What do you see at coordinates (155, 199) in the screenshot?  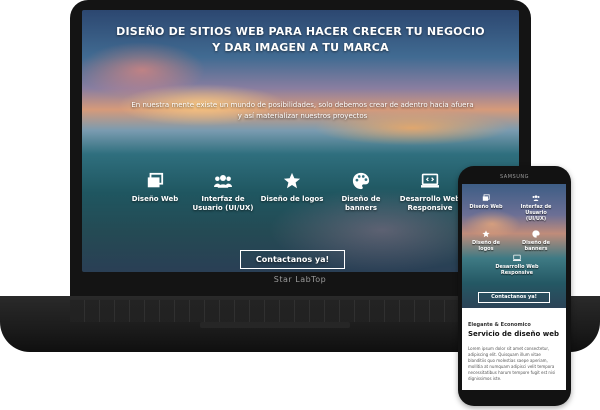 I see `feature-label: Diseño Web` at bounding box center [155, 199].